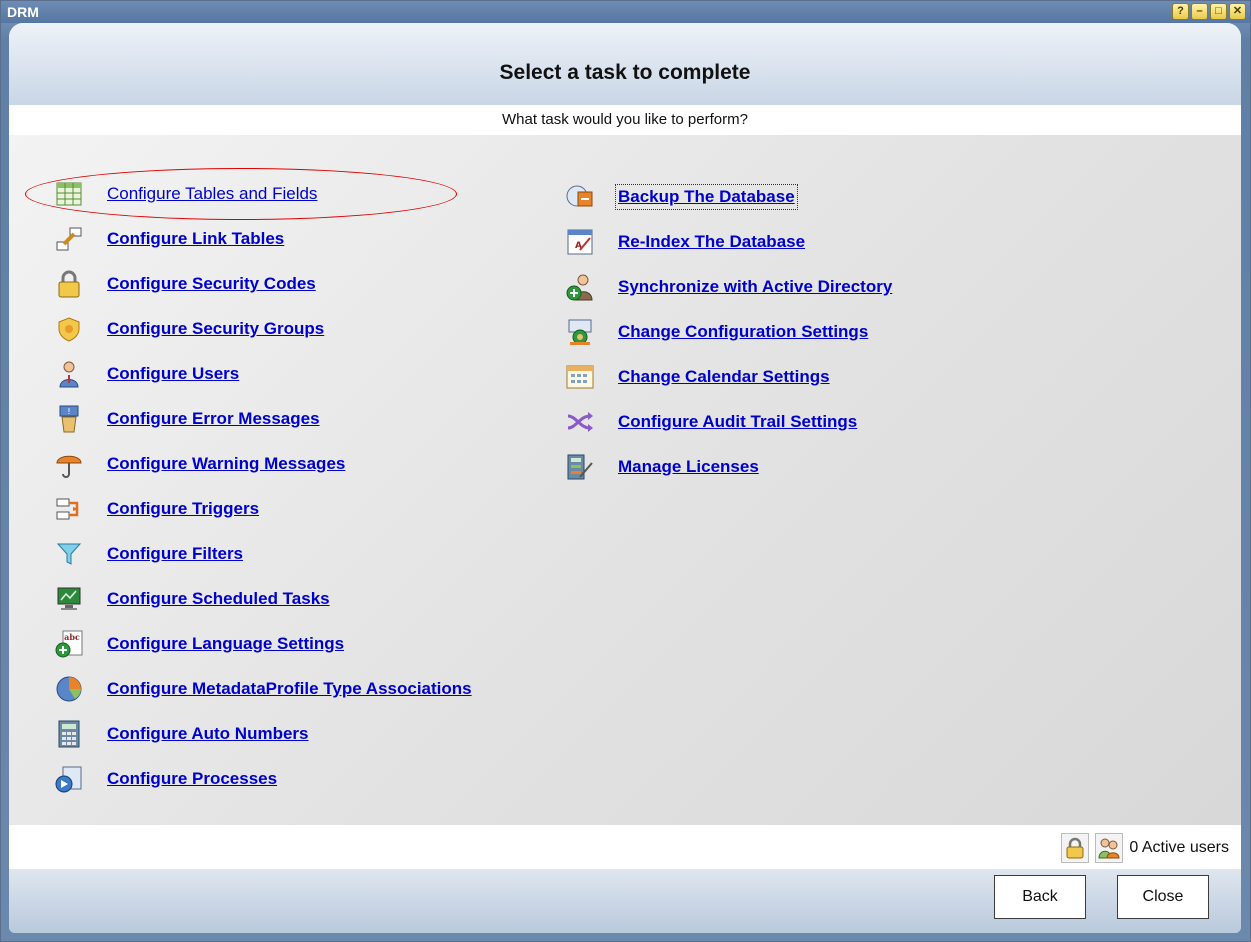 This screenshot has width=1251, height=942. What do you see at coordinates (69, 734) in the screenshot?
I see `calculator-icon` at bounding box center [69, 734].